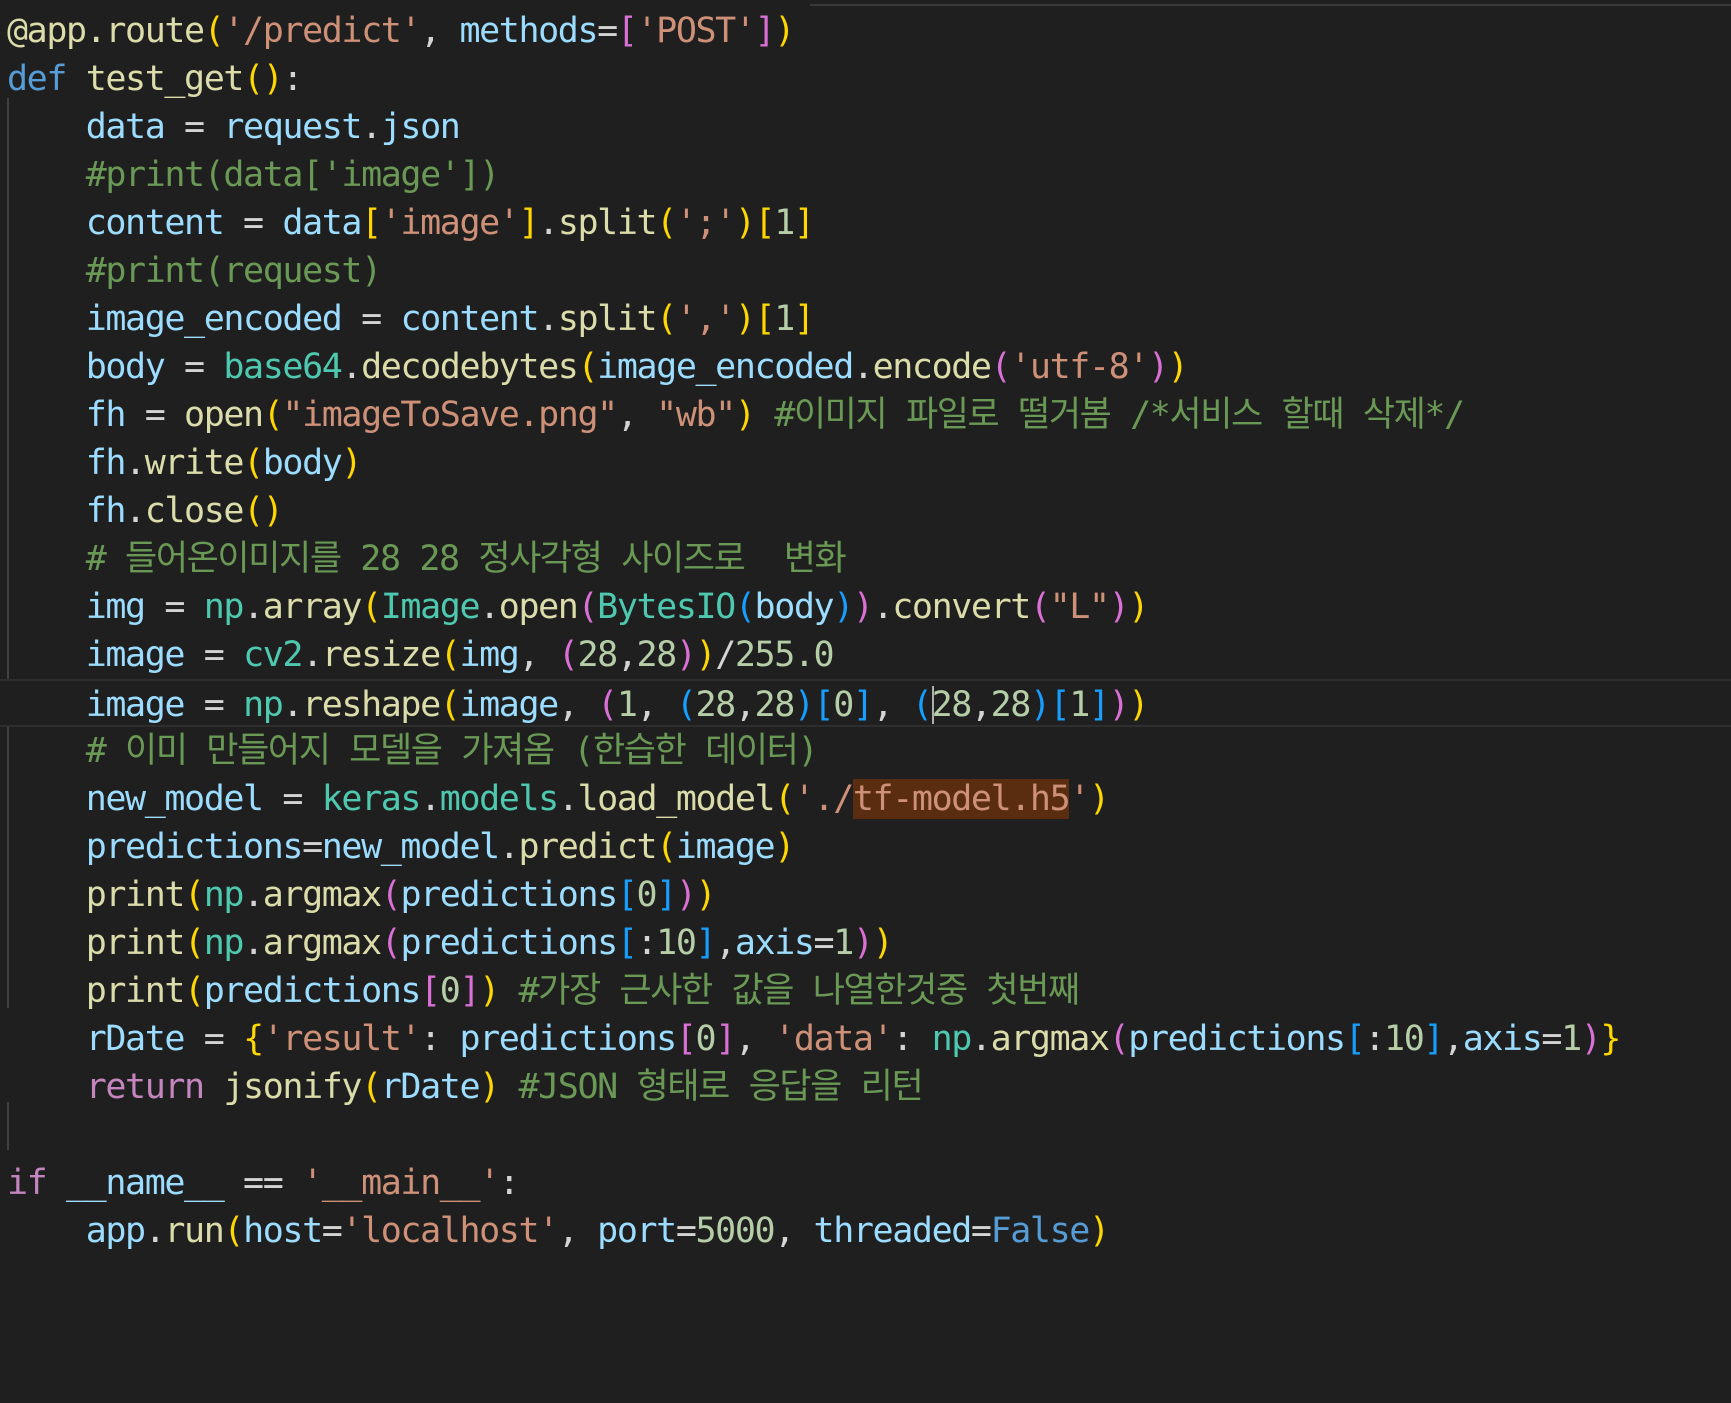  I want to click on code-token: new_model, so click(174, 799).